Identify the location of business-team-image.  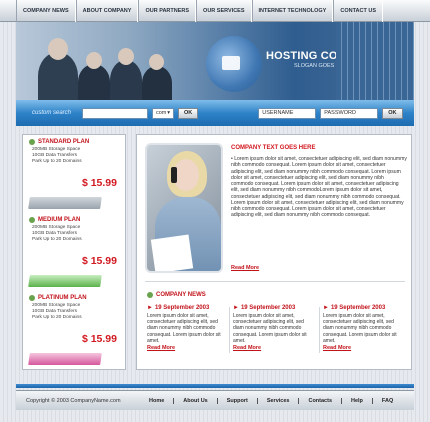
(101, 61).